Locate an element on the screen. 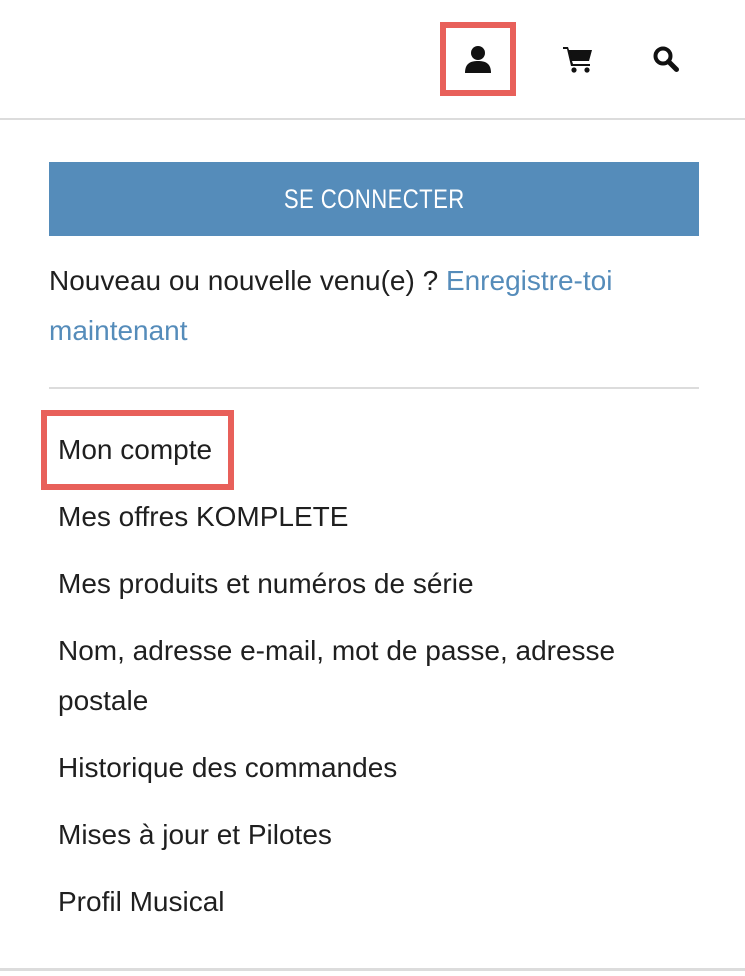 This screenshot has width=745, height=976. cart-button is located at coordinates (578, 59).